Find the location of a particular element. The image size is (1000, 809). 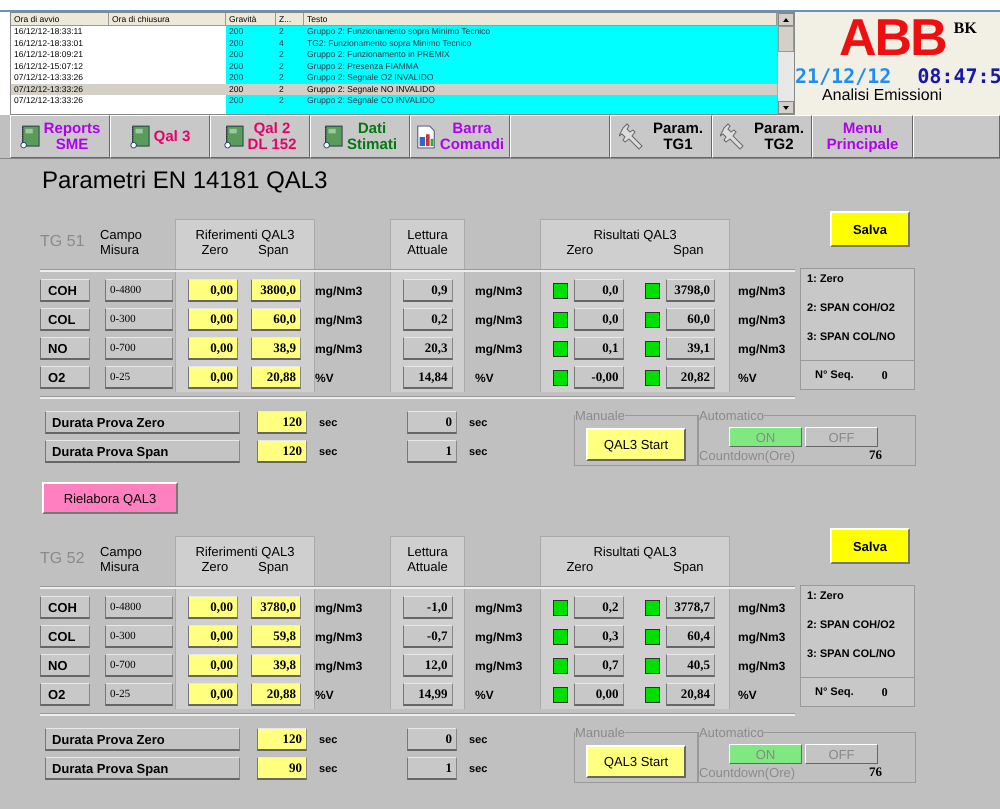

span-input: 3780,0 is located at coordinates (276, 607).